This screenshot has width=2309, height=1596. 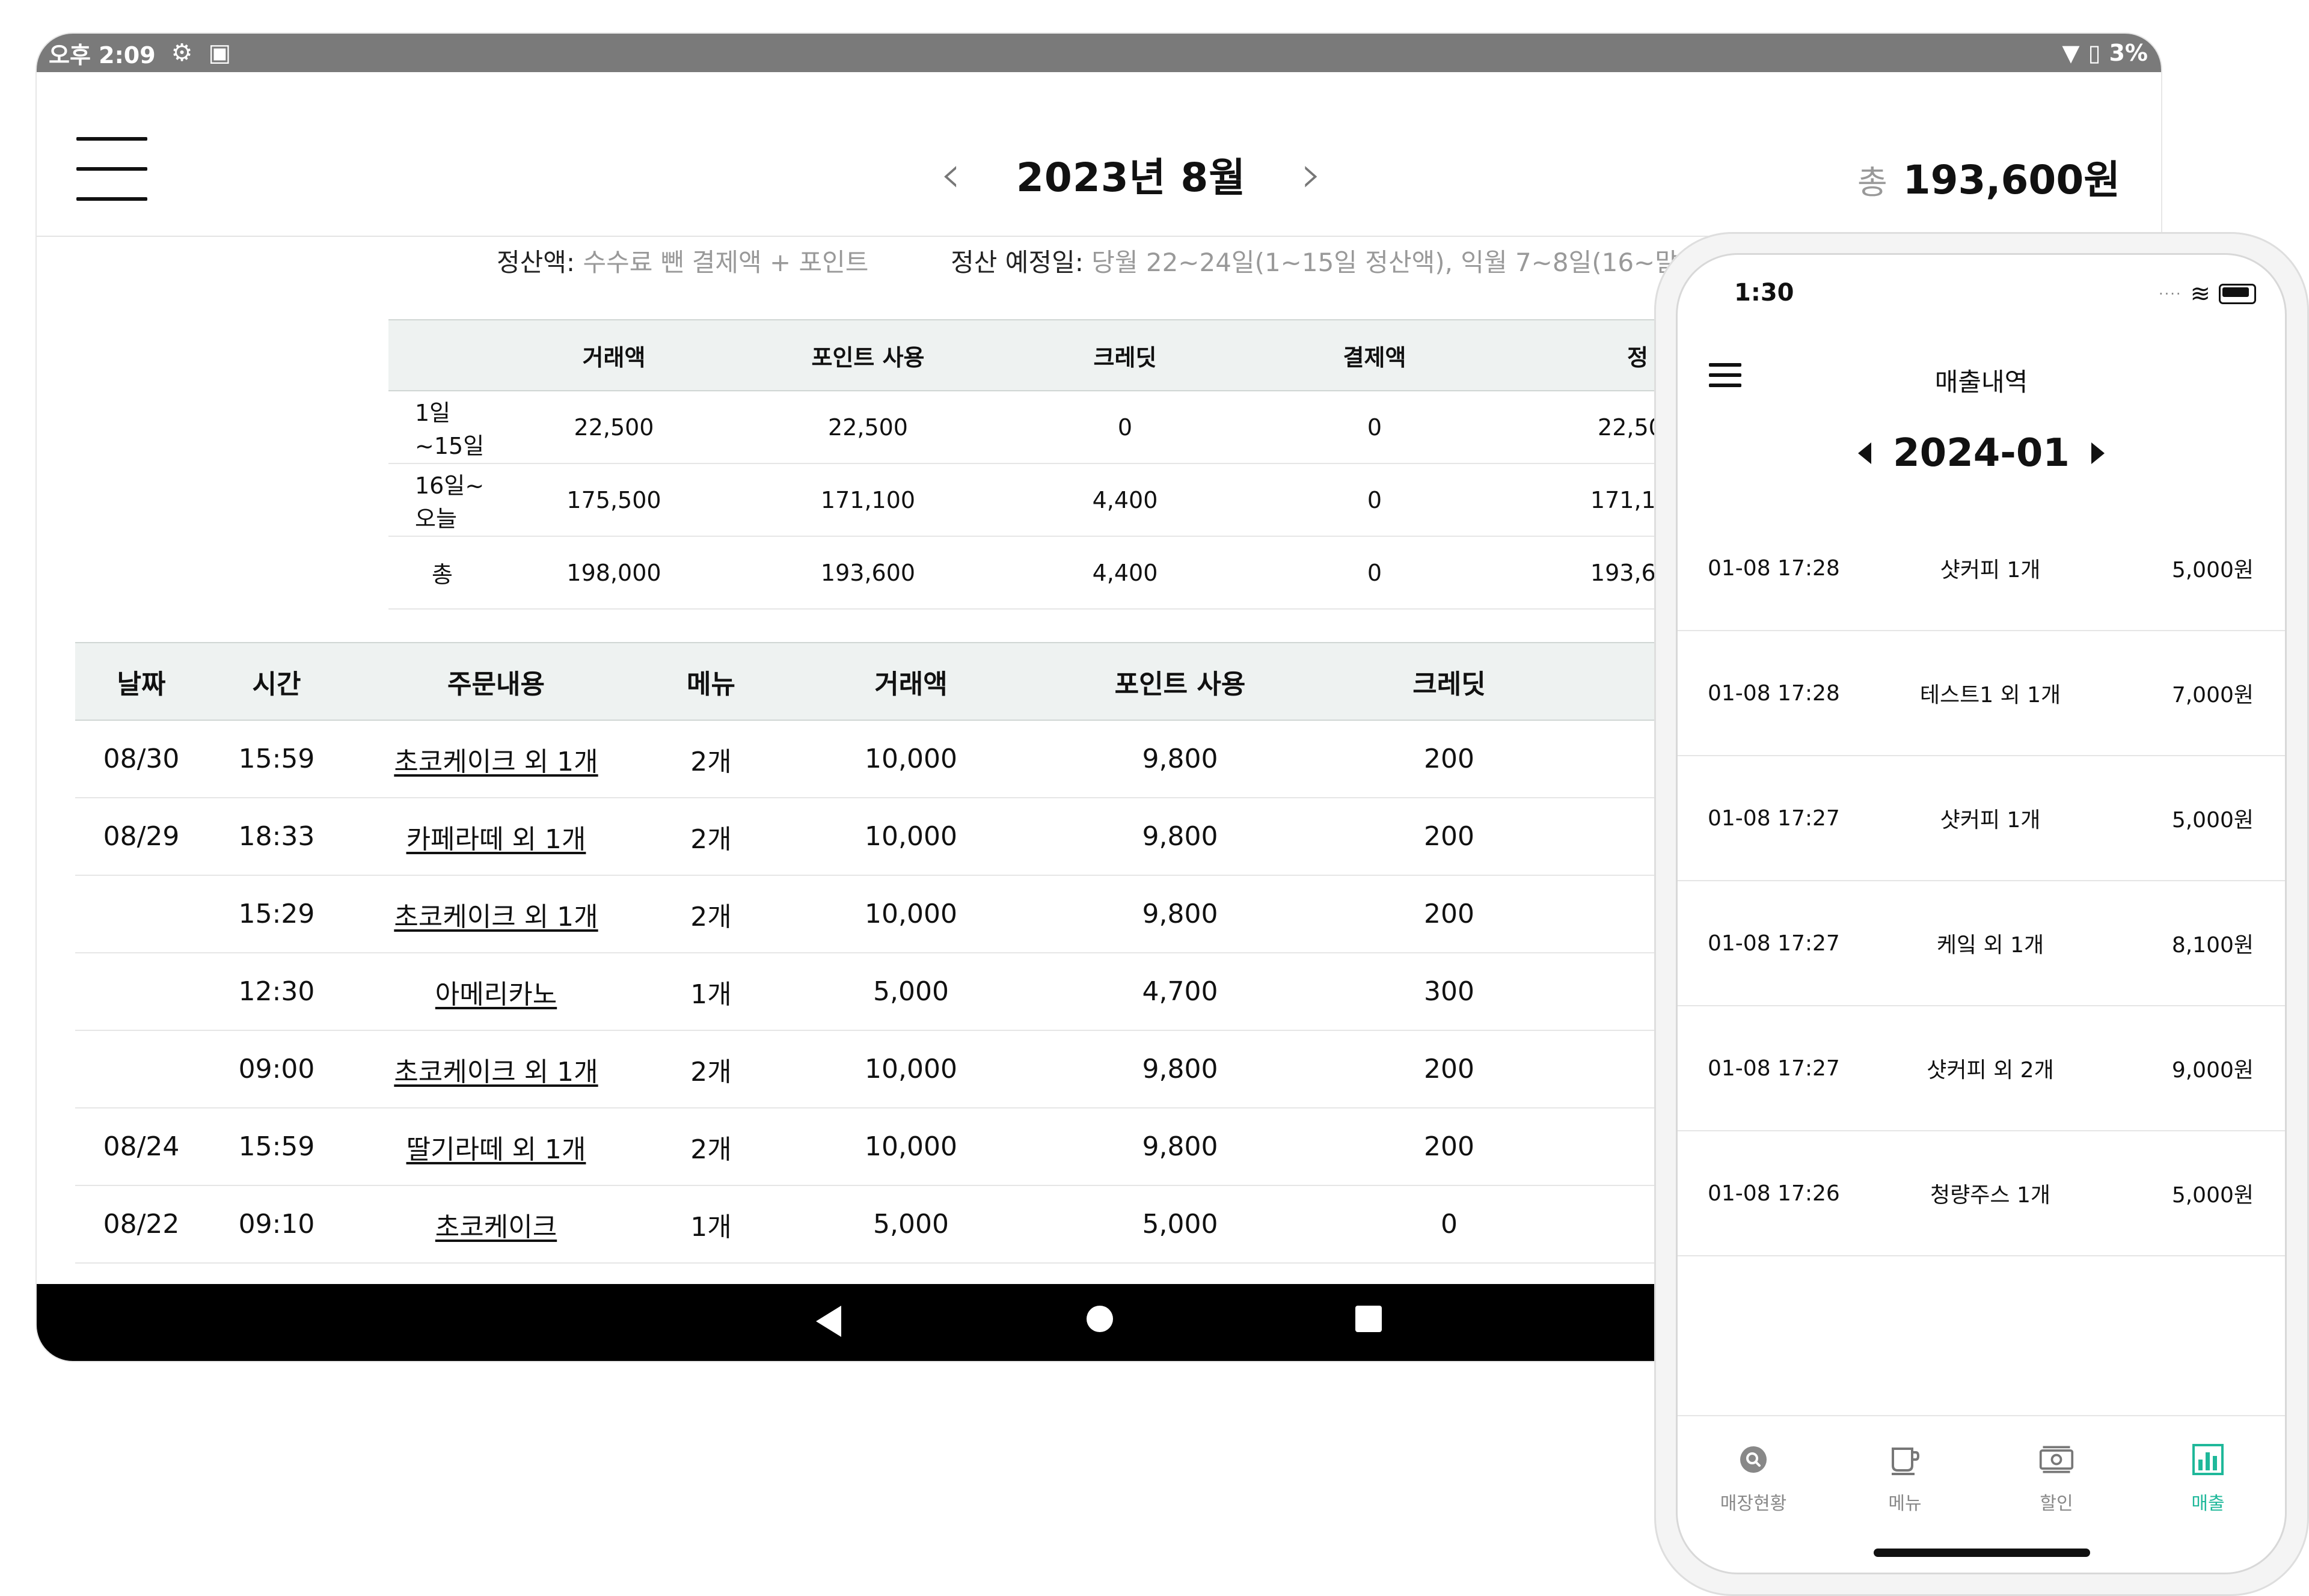 What do you see at coordinates (1099, 53) in the screenshot?
I see `tablet-status-bar: 오후 2:09 ⚙ ▣ ▼ ▯ 3%` at bounding box center [1099, 53].